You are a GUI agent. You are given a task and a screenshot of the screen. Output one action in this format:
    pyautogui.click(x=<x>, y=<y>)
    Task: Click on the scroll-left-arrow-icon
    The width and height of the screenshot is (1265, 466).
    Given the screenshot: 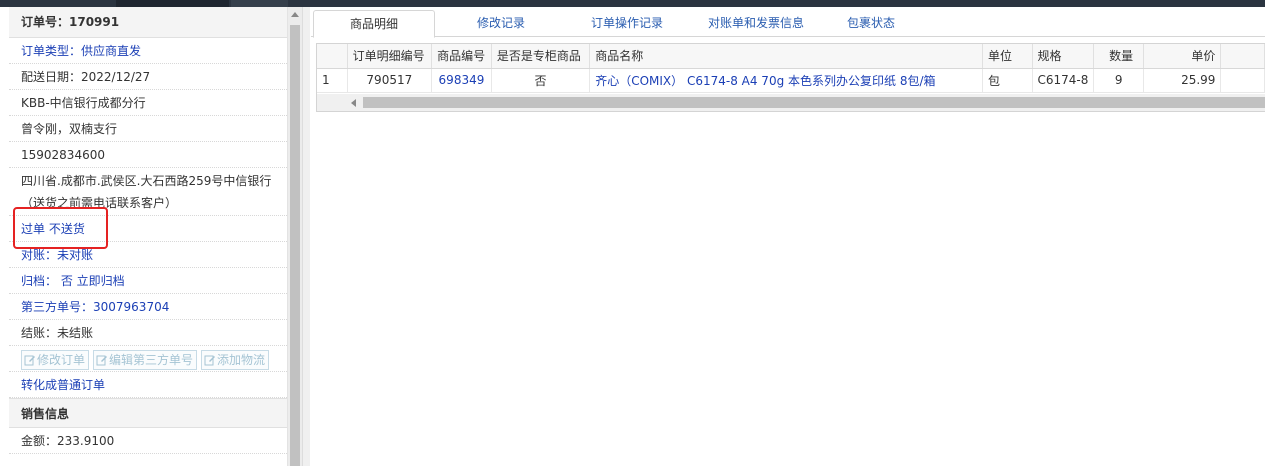 What is the action you would take?
    pyautogui.click(x=353, y=103)
    